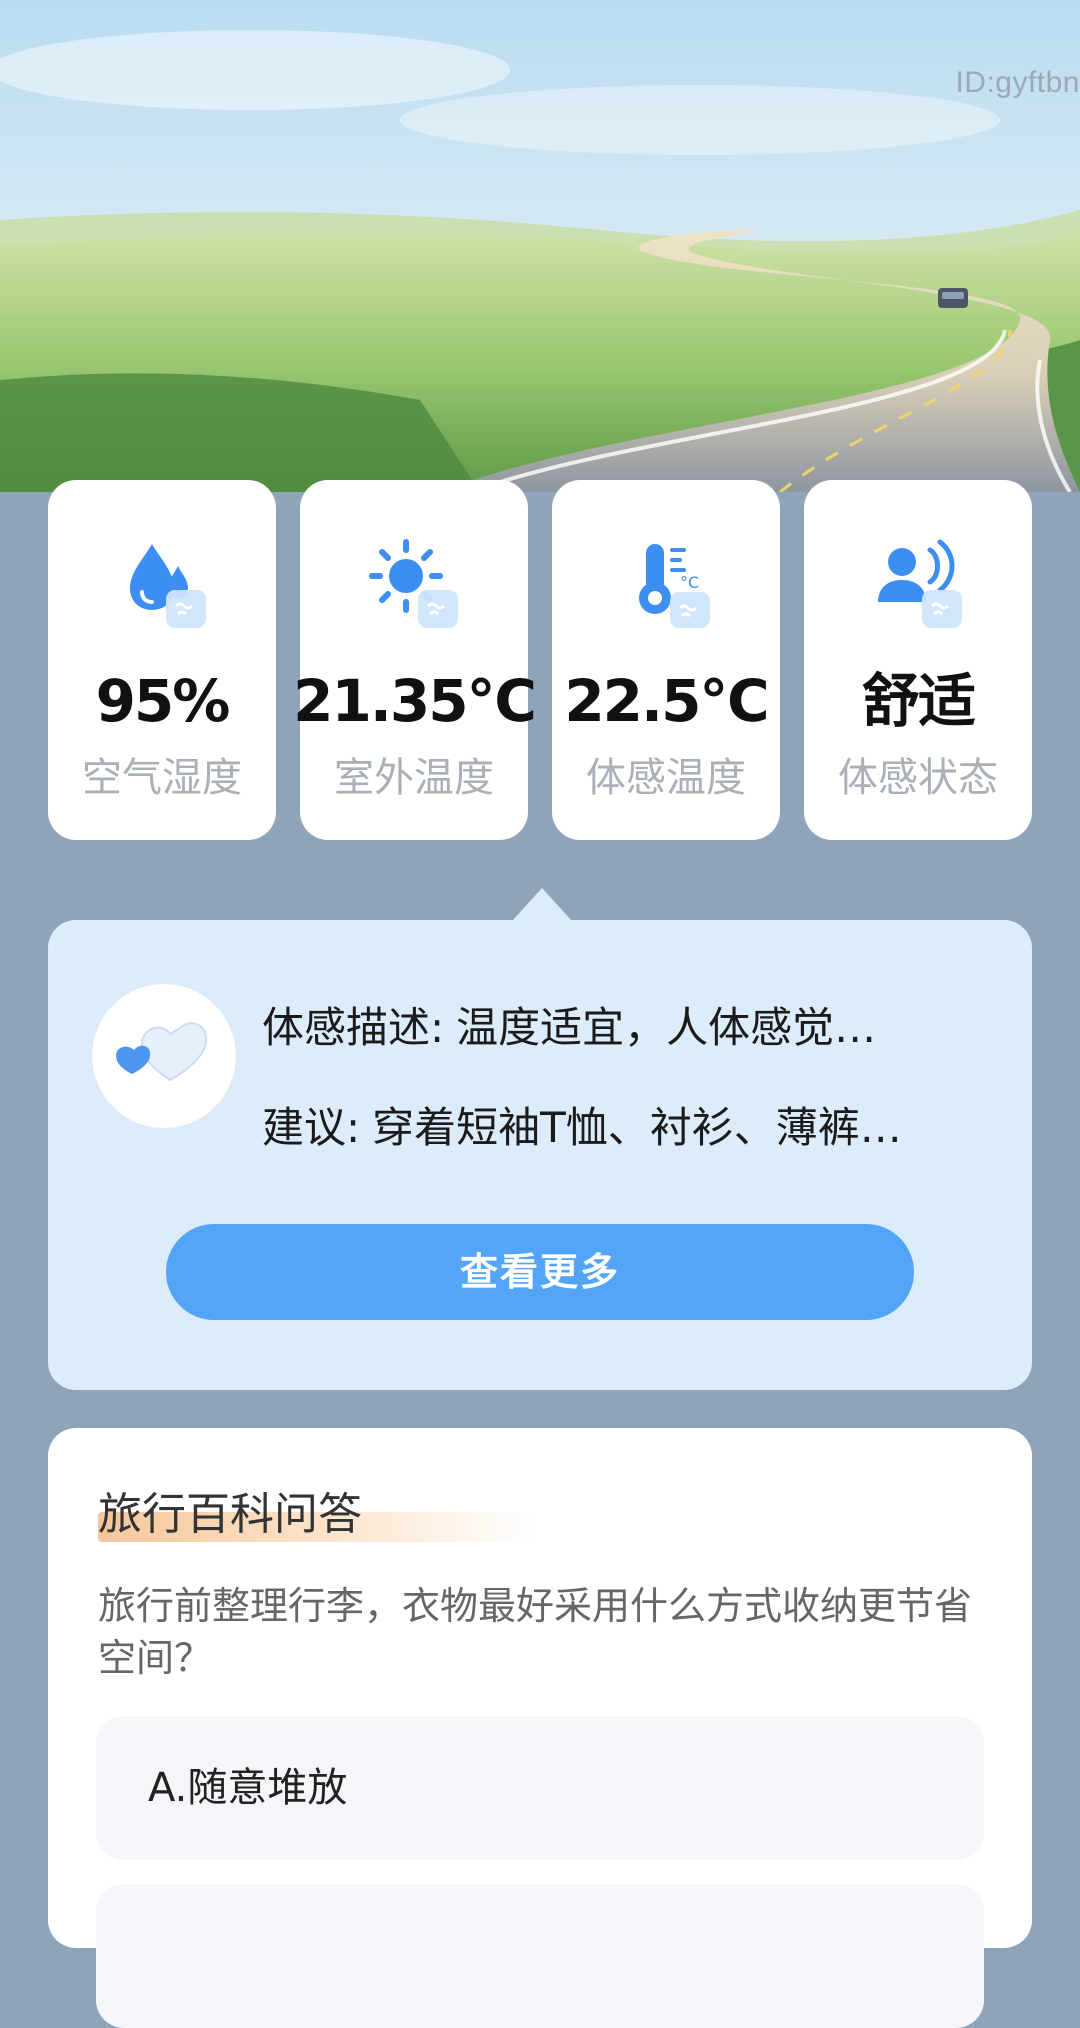 The height and width of the screenshot is (2028, 1080). I want to click on quiz-question: 旅行前整理行李，衣物最好采用什么方式收纳更节省空间？, so click(535, 1632).